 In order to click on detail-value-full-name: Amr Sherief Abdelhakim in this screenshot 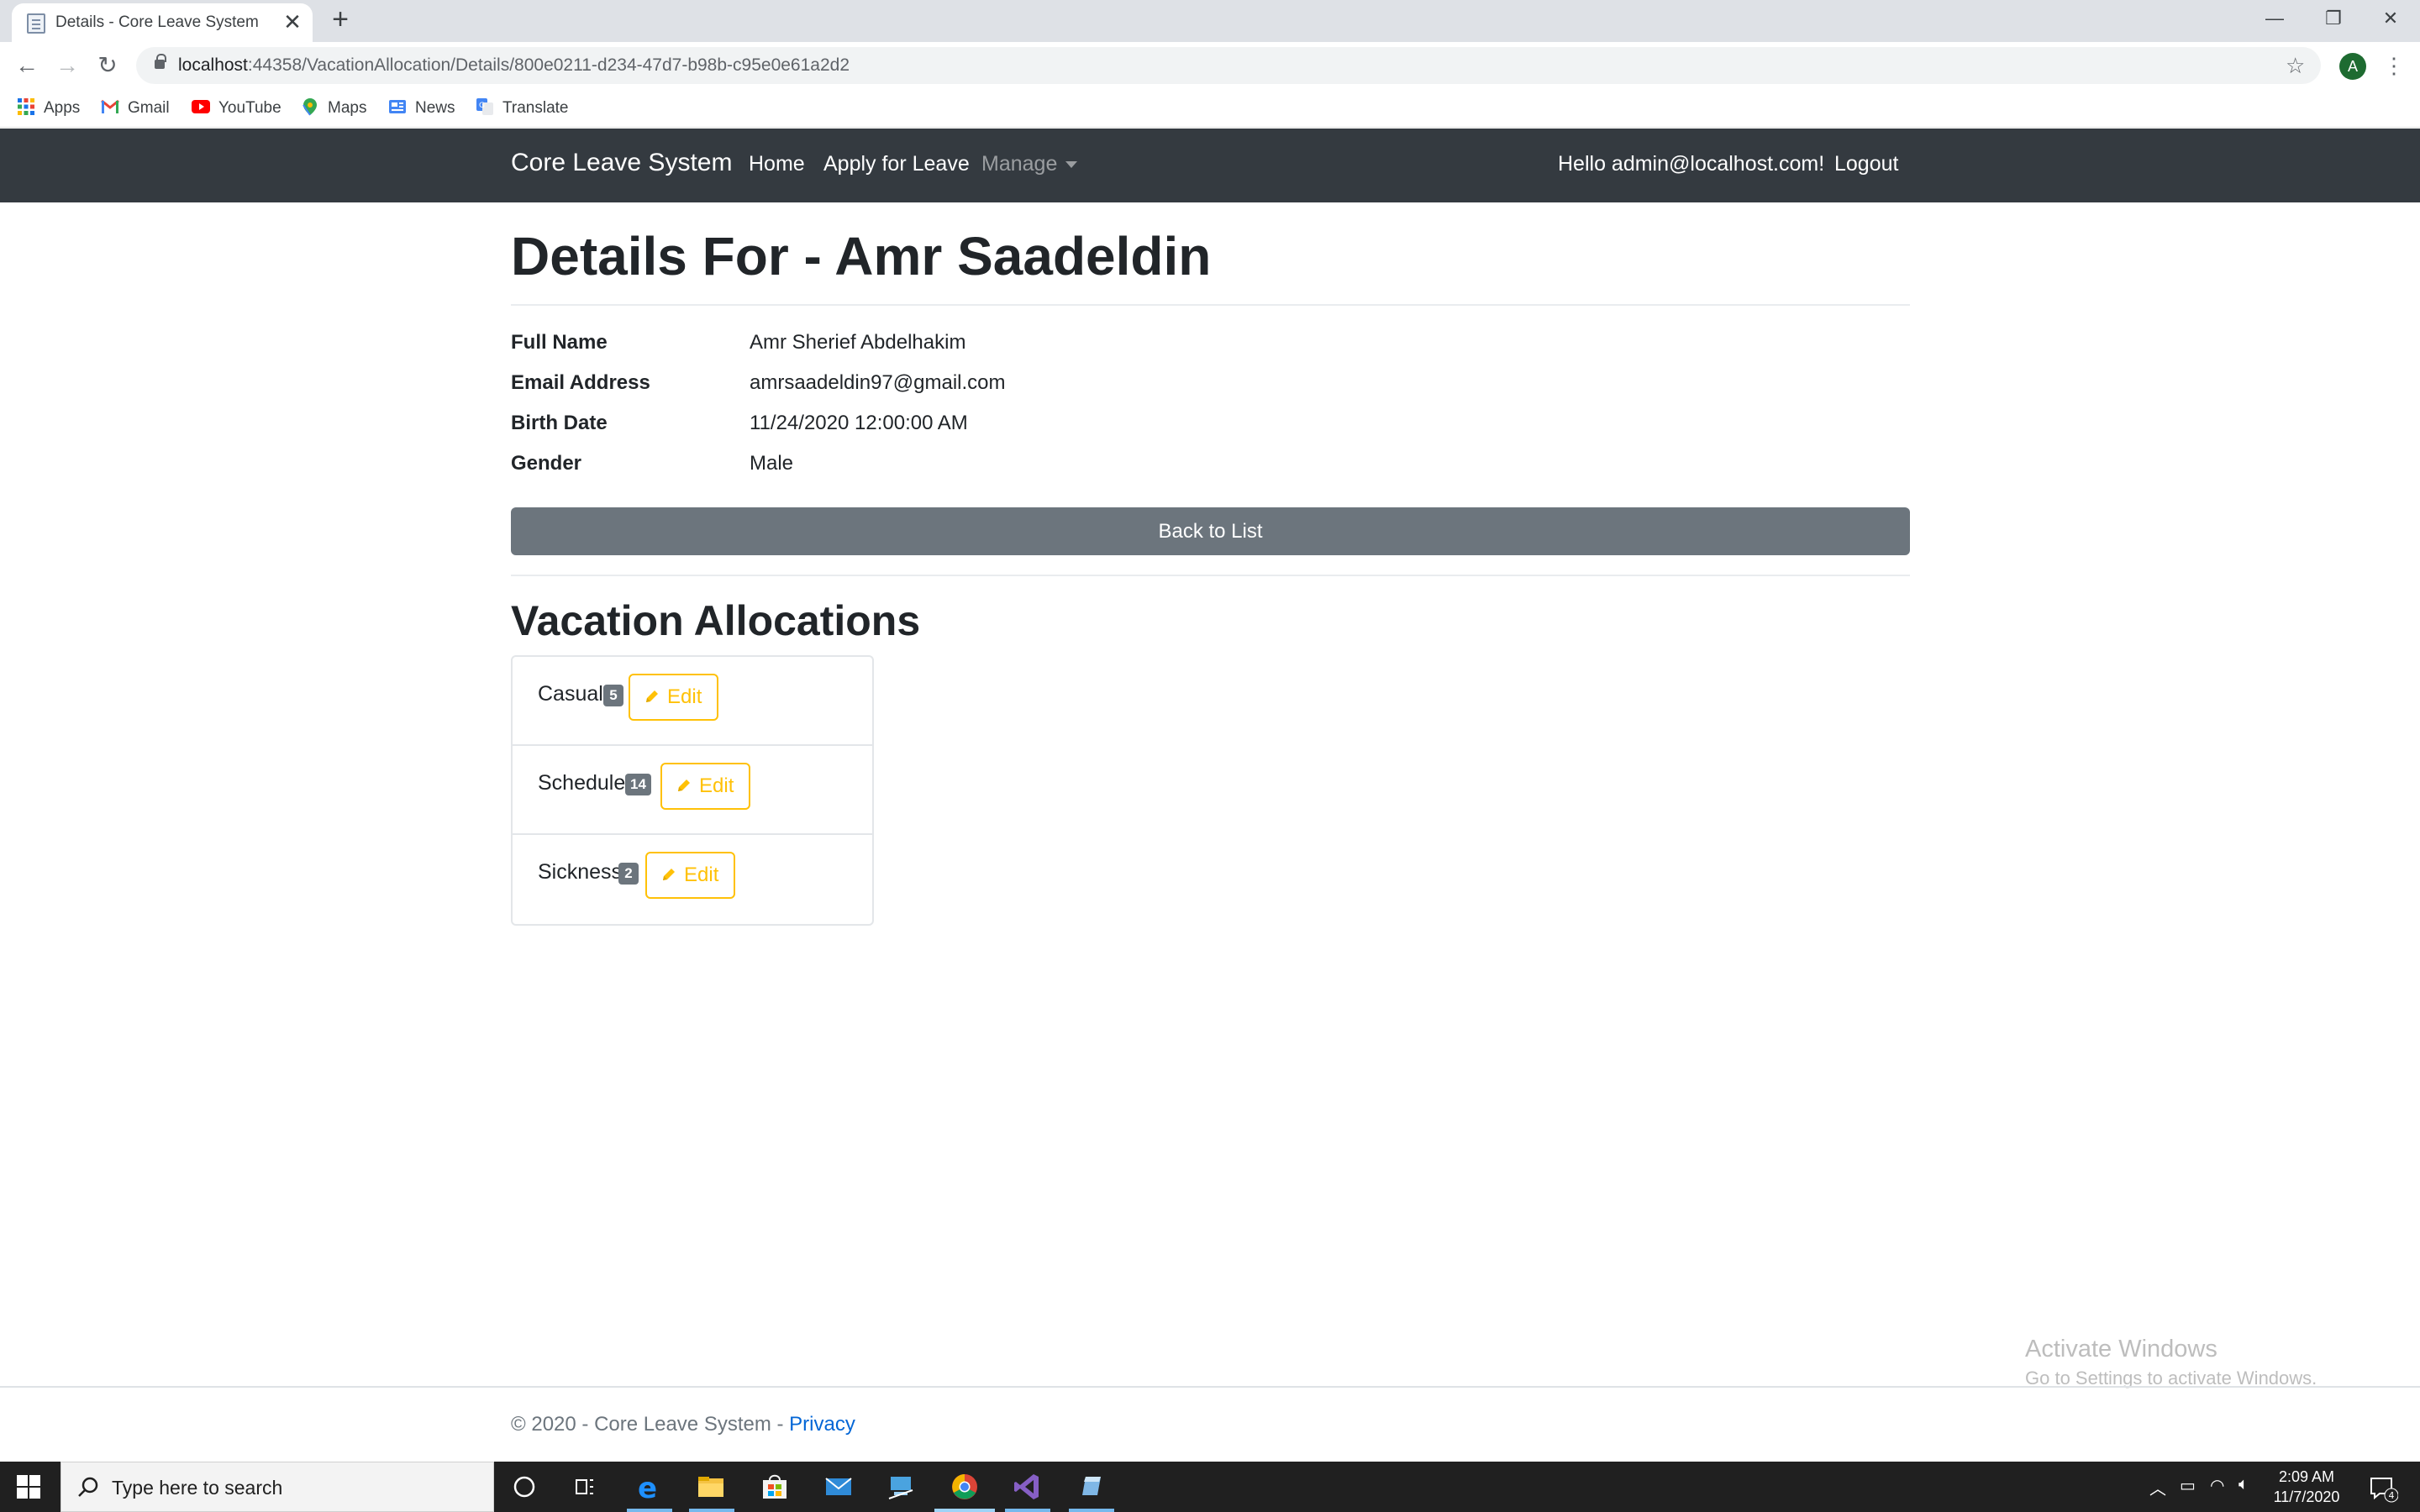, I will do `click(858, 342)`.